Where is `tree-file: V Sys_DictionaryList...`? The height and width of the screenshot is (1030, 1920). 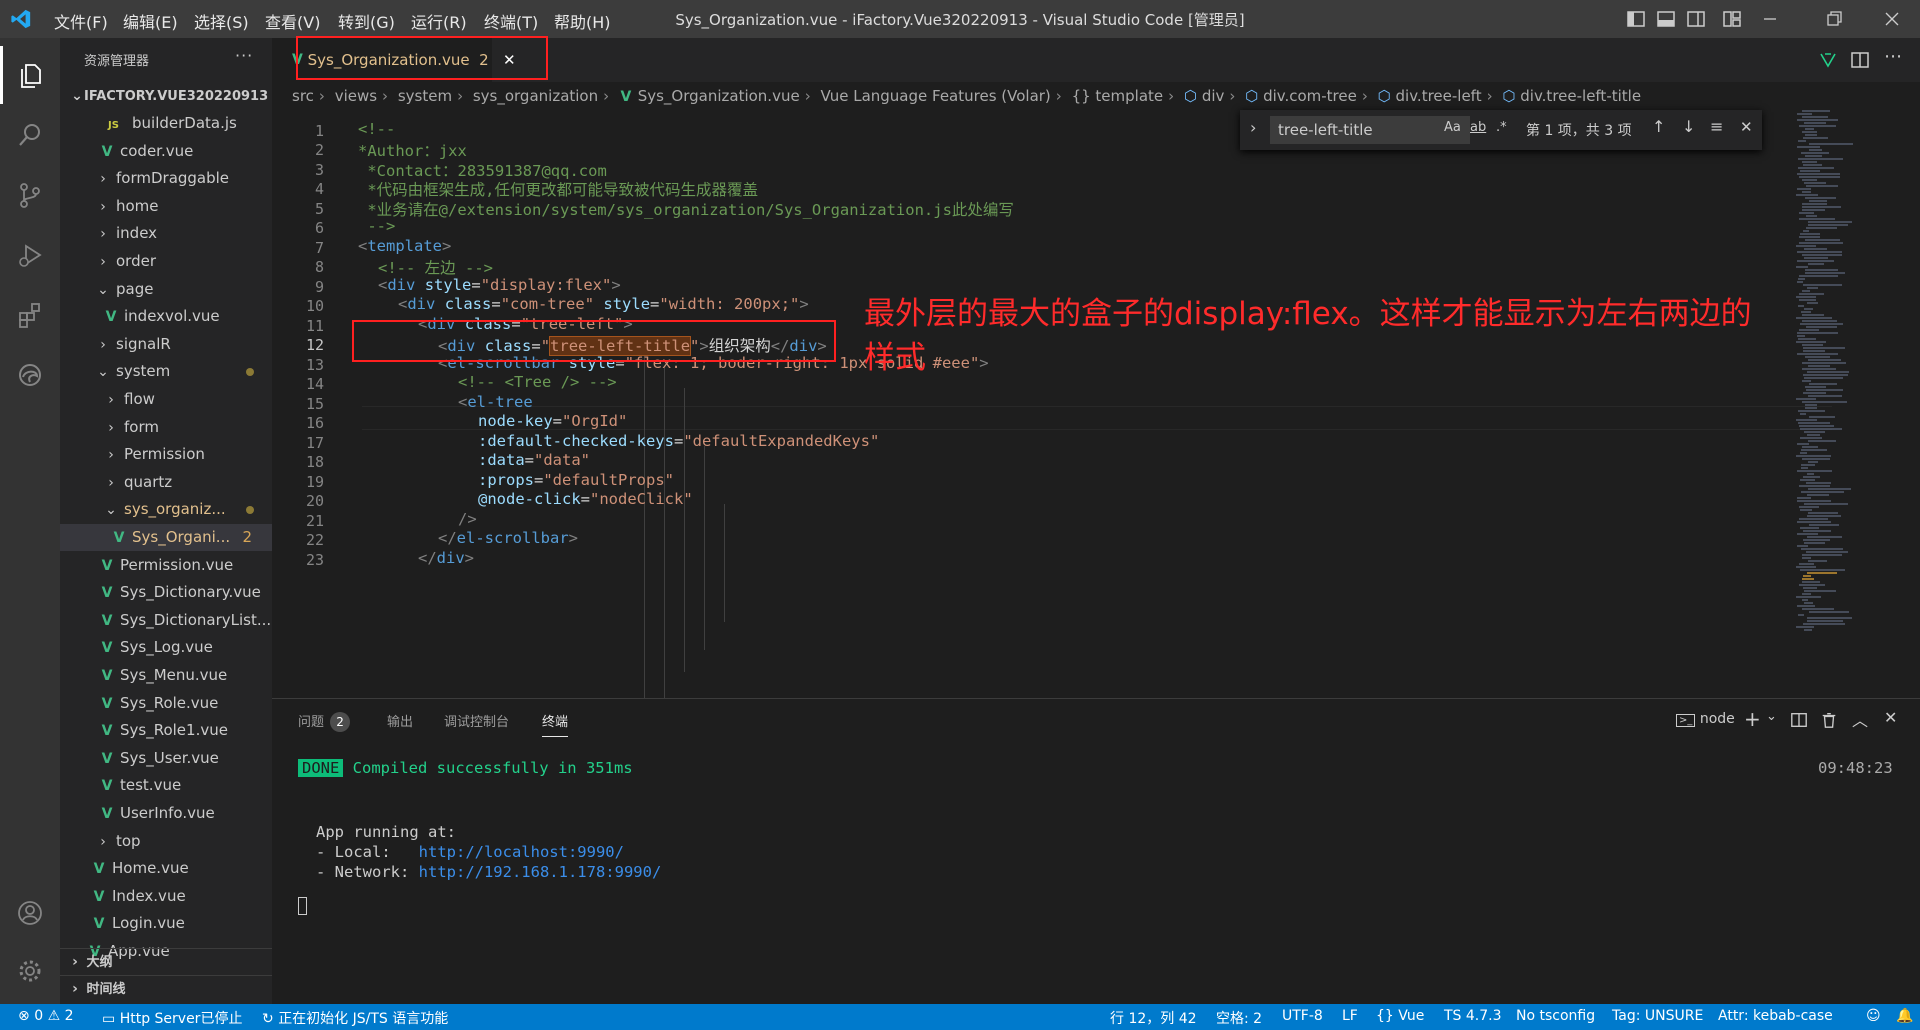
tree-file: V Sys_DictionaryList... is located at coordinates (166, 620).